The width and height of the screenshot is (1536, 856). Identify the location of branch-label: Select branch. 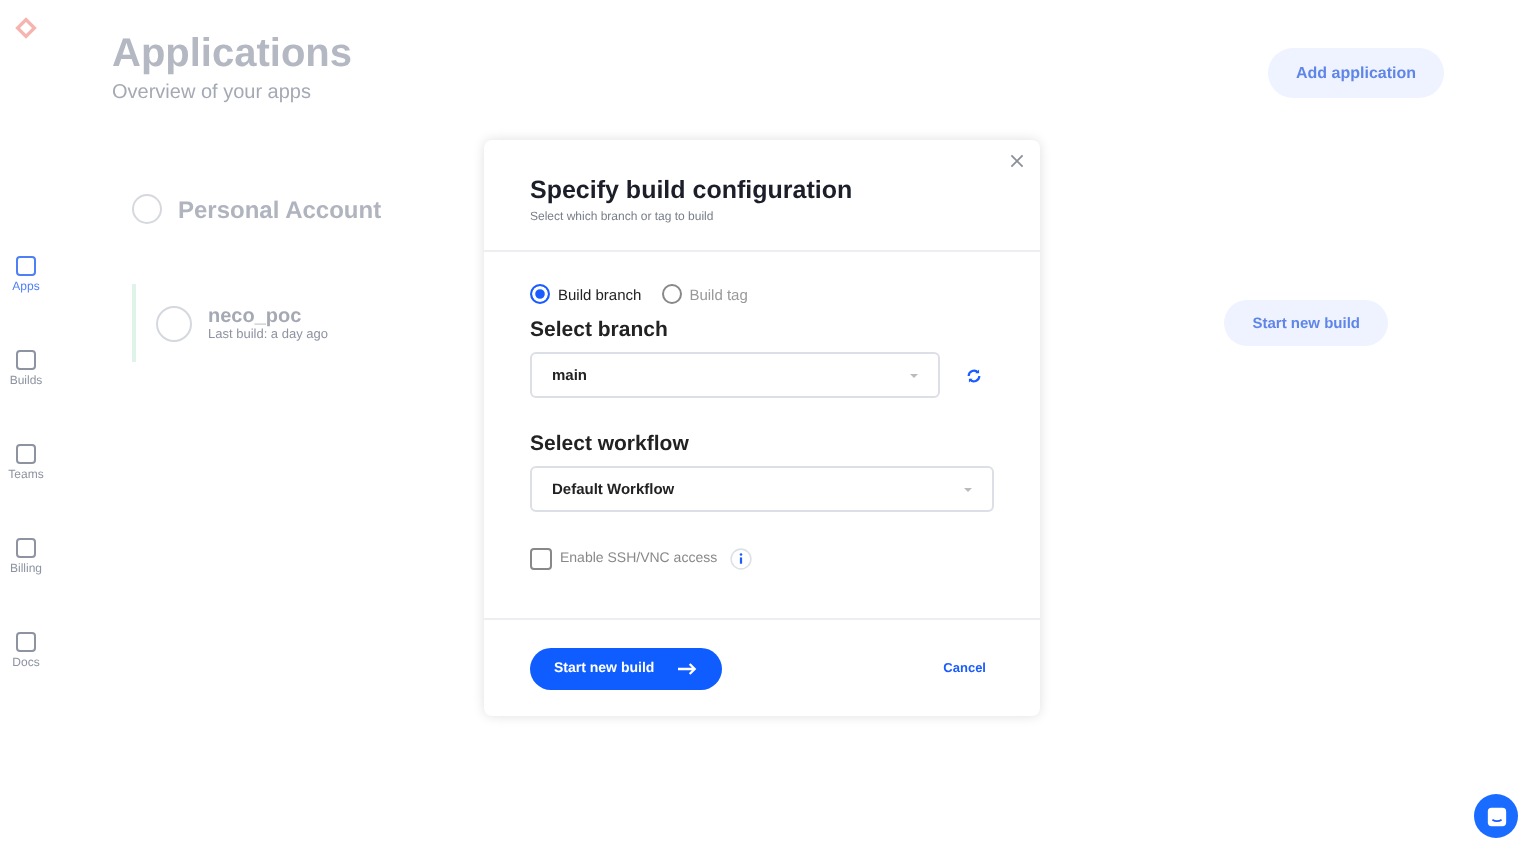
(600, 330).